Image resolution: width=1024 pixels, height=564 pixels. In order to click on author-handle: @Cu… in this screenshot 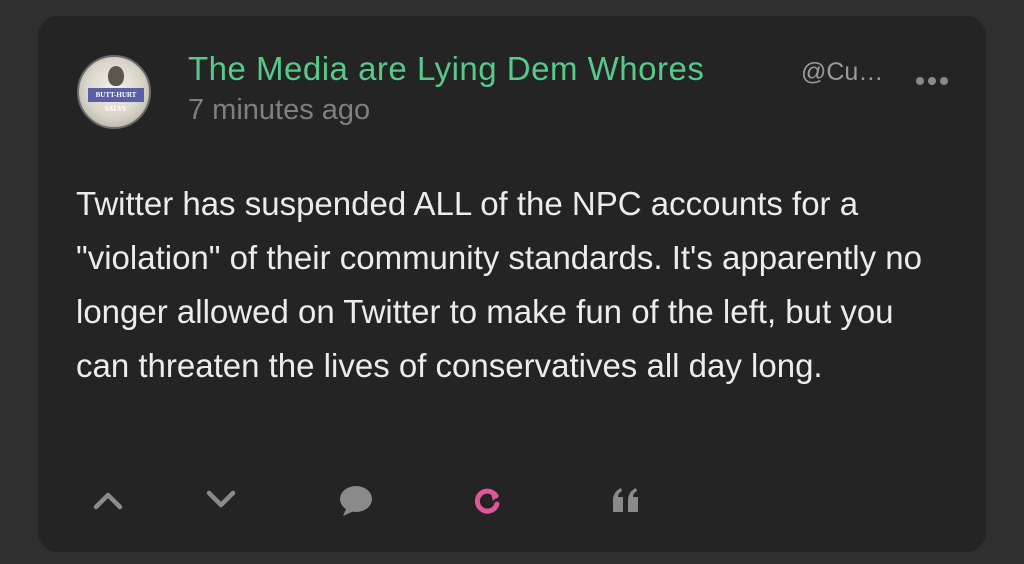, I will do `click(842, 72)`.